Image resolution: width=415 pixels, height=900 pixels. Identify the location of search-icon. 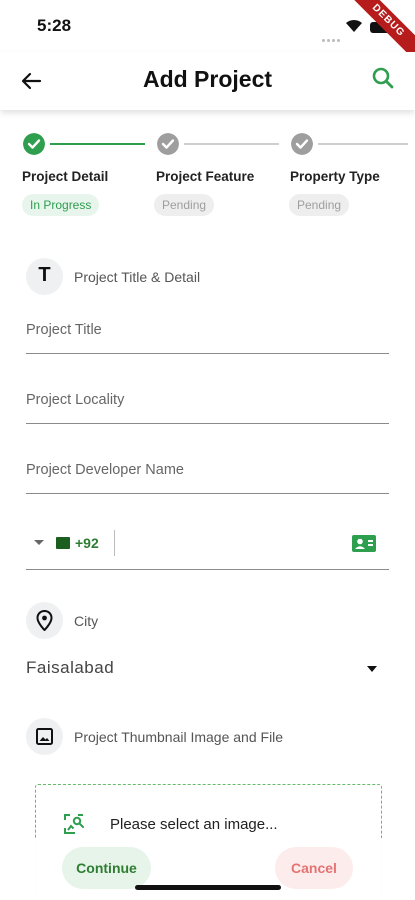
(383, 78).